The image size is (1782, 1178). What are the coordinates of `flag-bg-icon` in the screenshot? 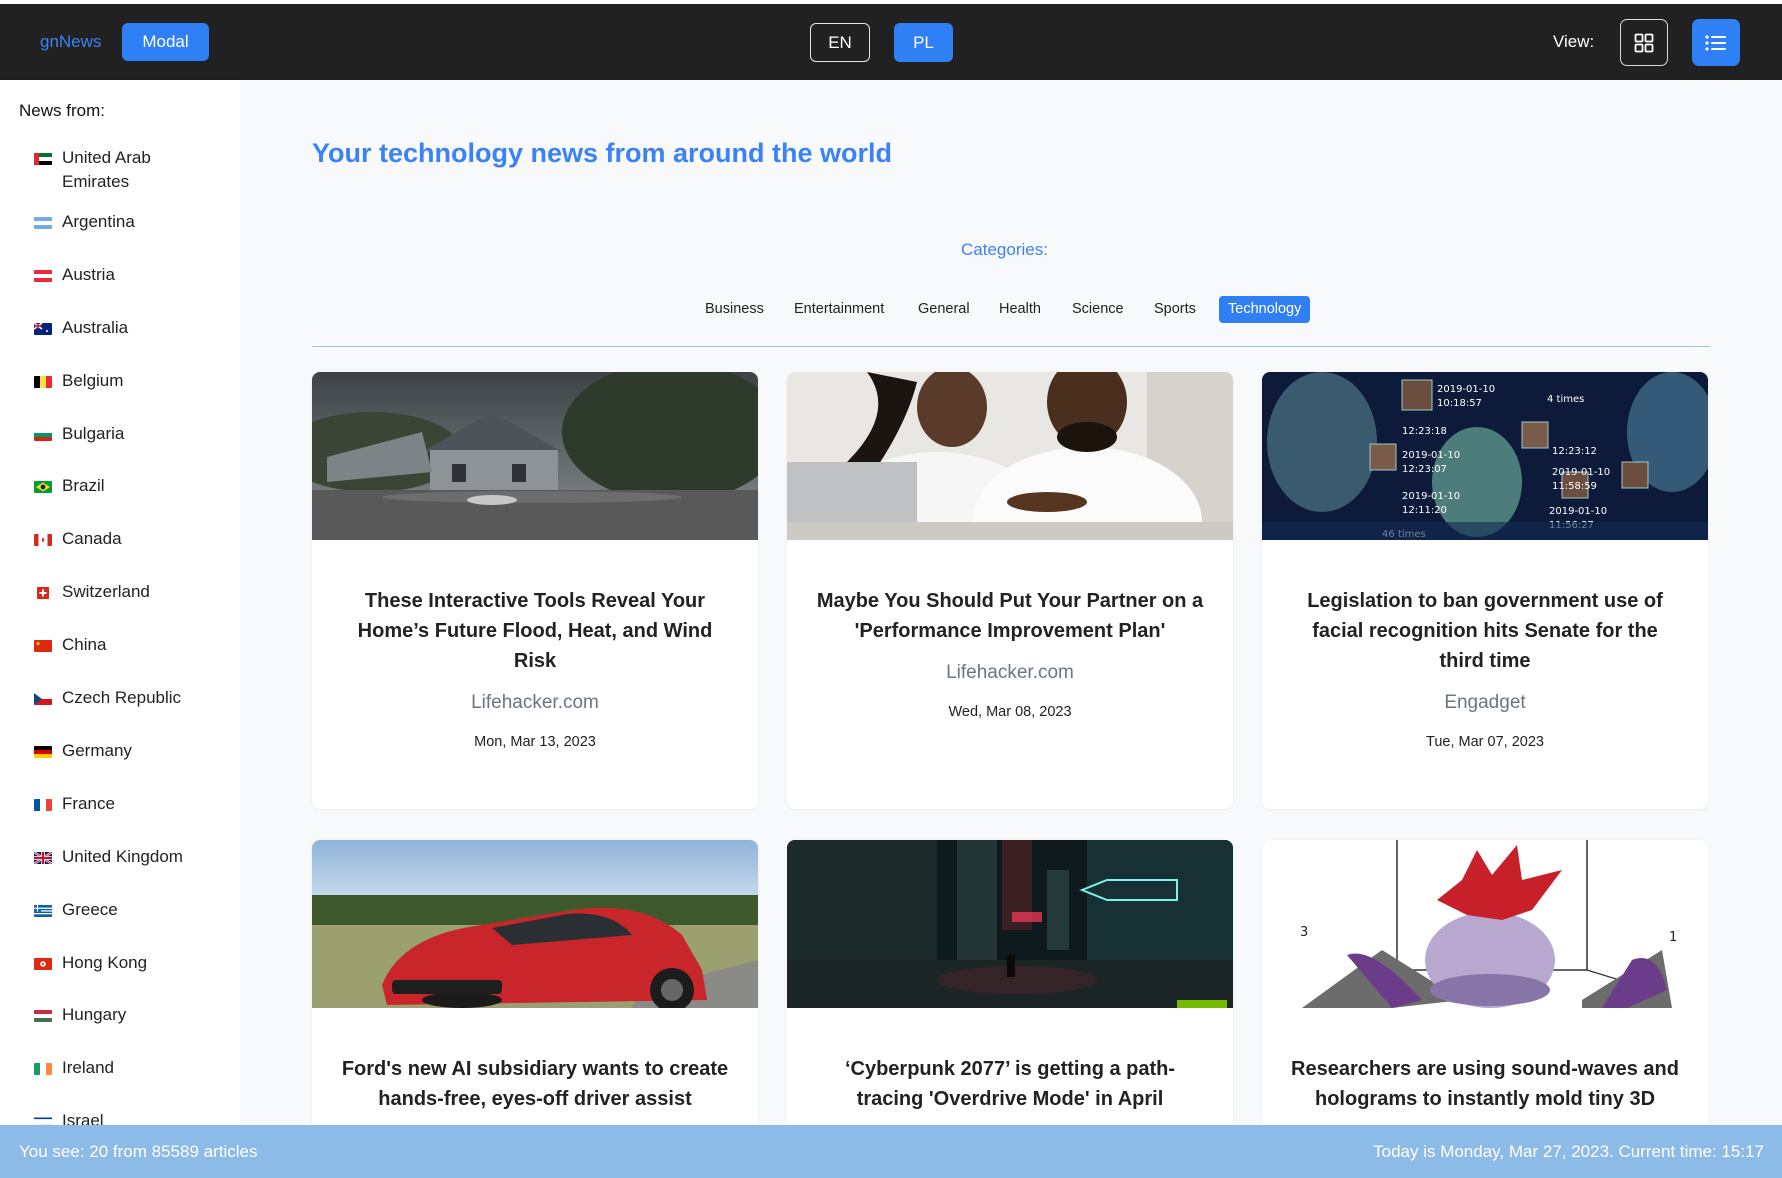 It's located at (43, 435).